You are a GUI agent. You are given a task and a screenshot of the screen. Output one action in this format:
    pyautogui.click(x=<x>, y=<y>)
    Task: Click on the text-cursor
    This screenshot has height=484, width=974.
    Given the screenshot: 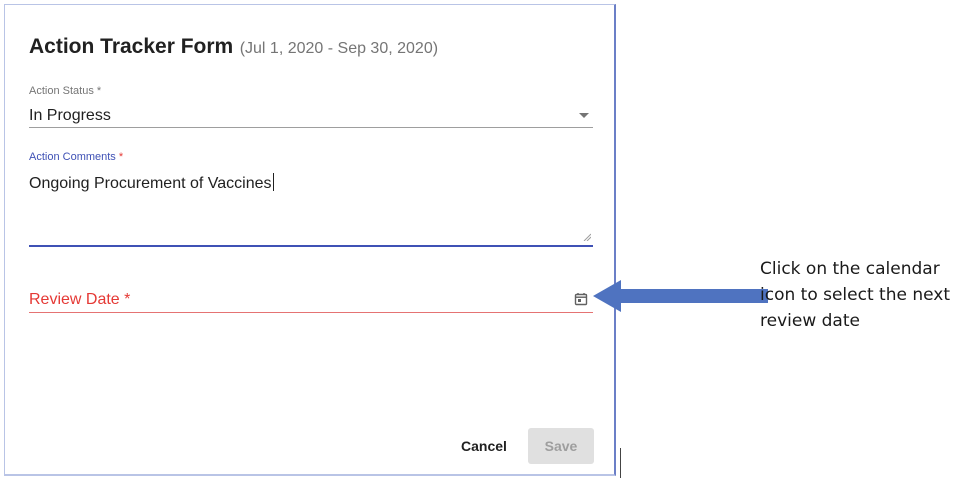 What is the action you would take?
    pyautogui.click(x=273, y=182)
    